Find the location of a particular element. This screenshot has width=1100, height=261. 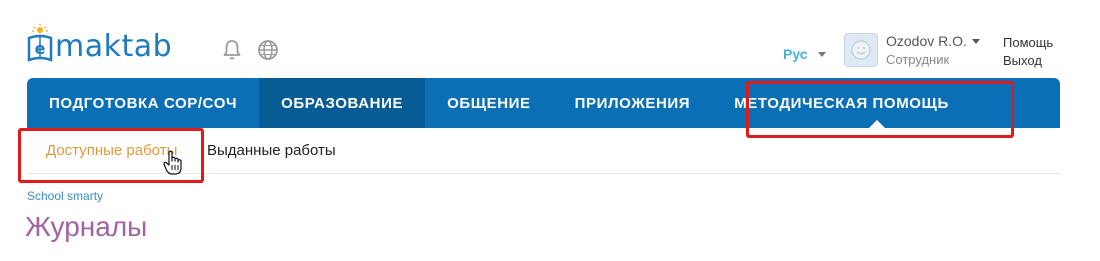

breadcrumb: School smarty is located at coordinates (65, 196).